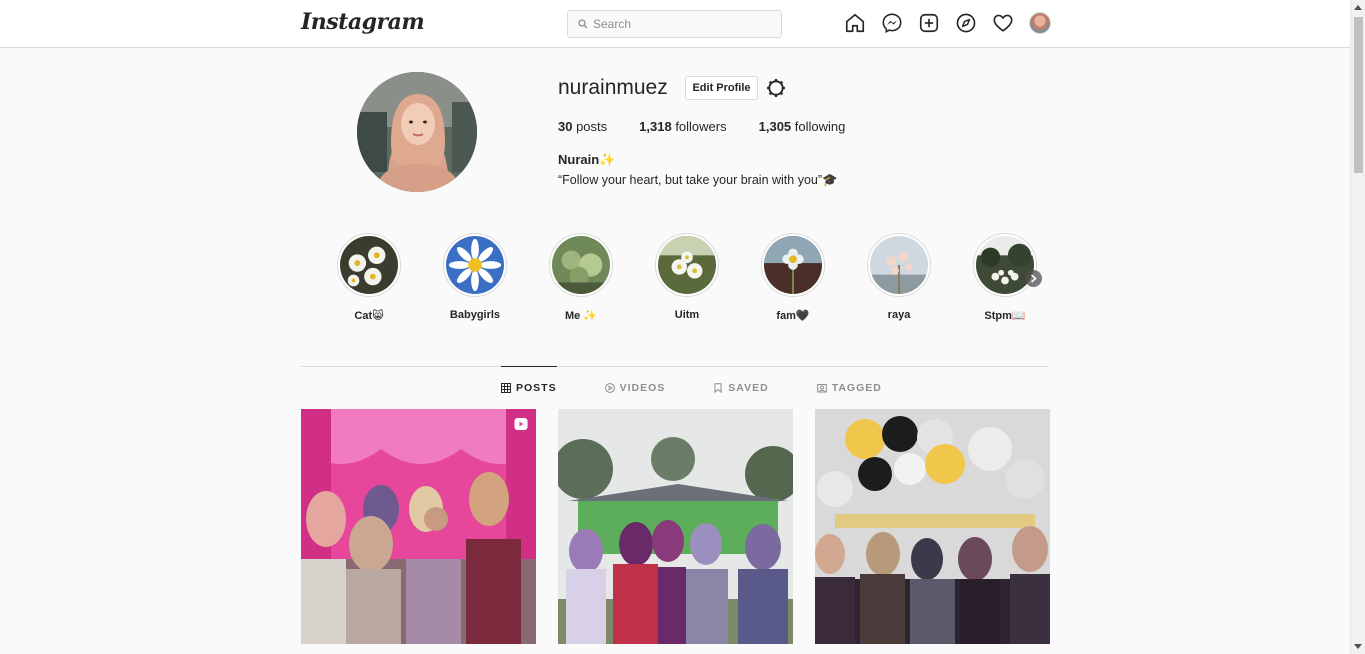 The width and height of the screenshot is (1365, 654). What do you see at coordinates (475, 315) in the screenshot?
I see `highlight-label: Babygirls` at bounding box center [475, 315].